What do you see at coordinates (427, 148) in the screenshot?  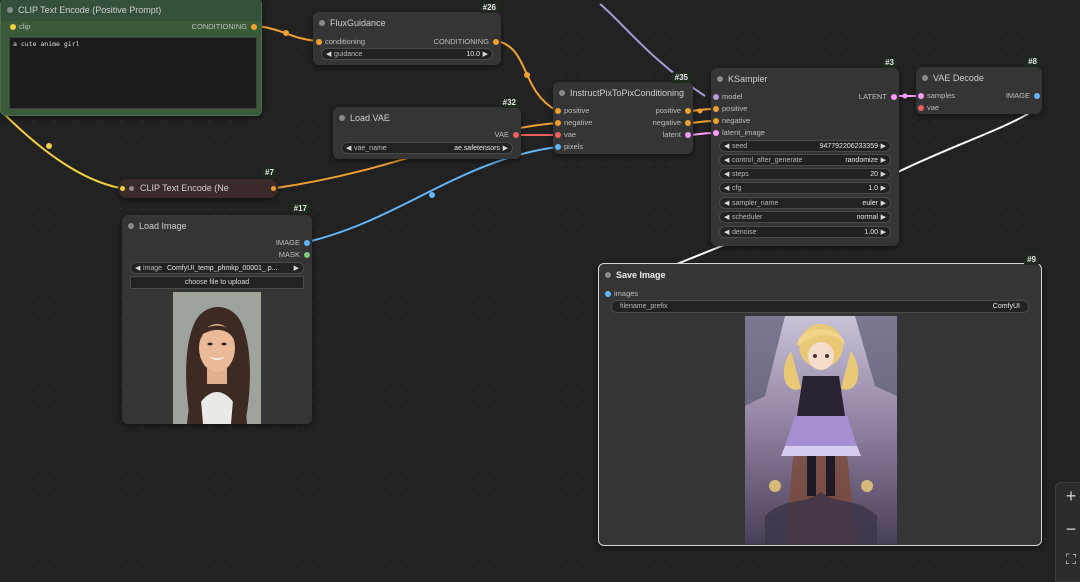 I see `vae-name-widget: ◀ vae_name ae.safetensors ▶` at bounding box center [427, 148].